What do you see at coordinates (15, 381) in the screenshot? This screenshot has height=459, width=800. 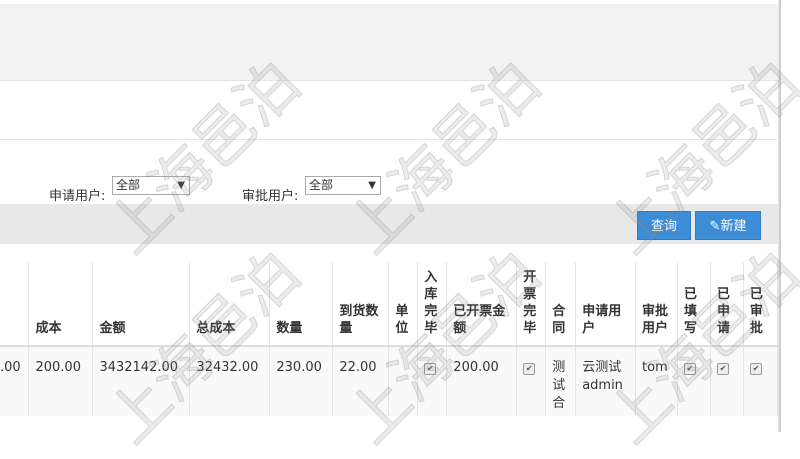 I see `cell-partial: .00` at bounding box center [15, 381].